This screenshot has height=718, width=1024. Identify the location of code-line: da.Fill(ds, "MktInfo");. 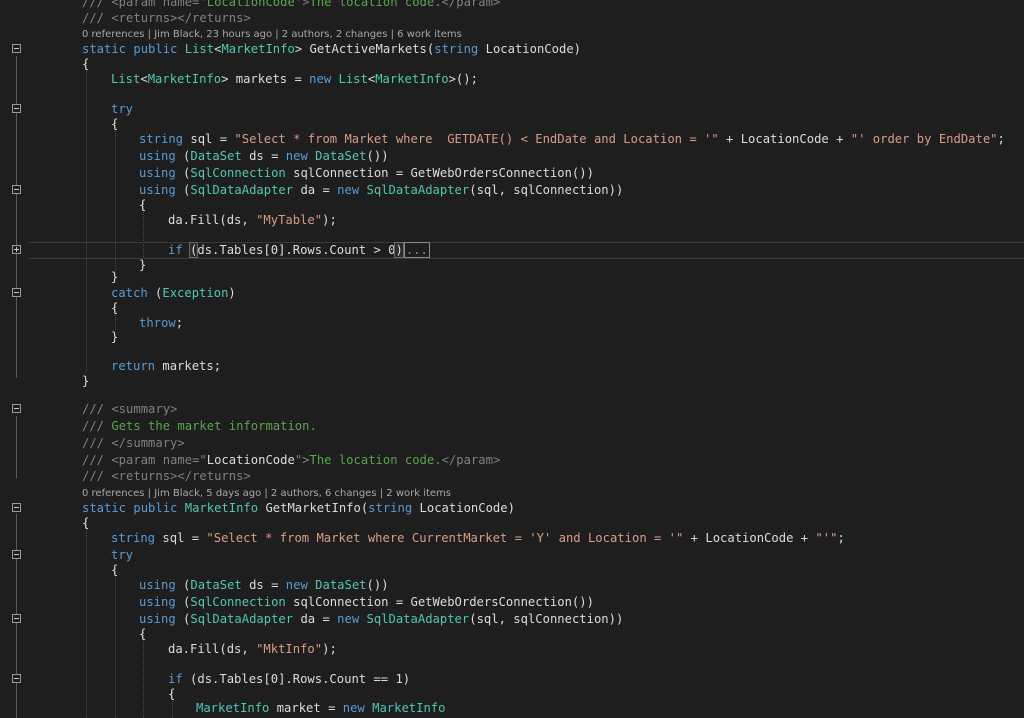
(512, 649).